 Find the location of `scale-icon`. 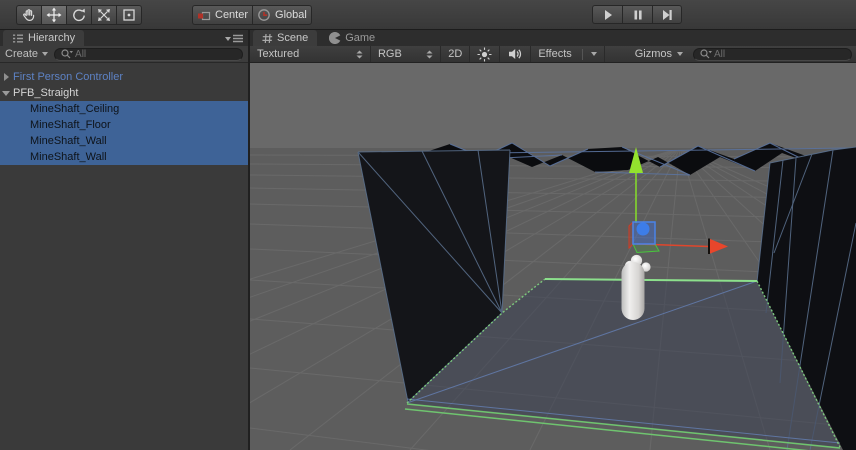

scale-icon is located at coordinates (104, 15).